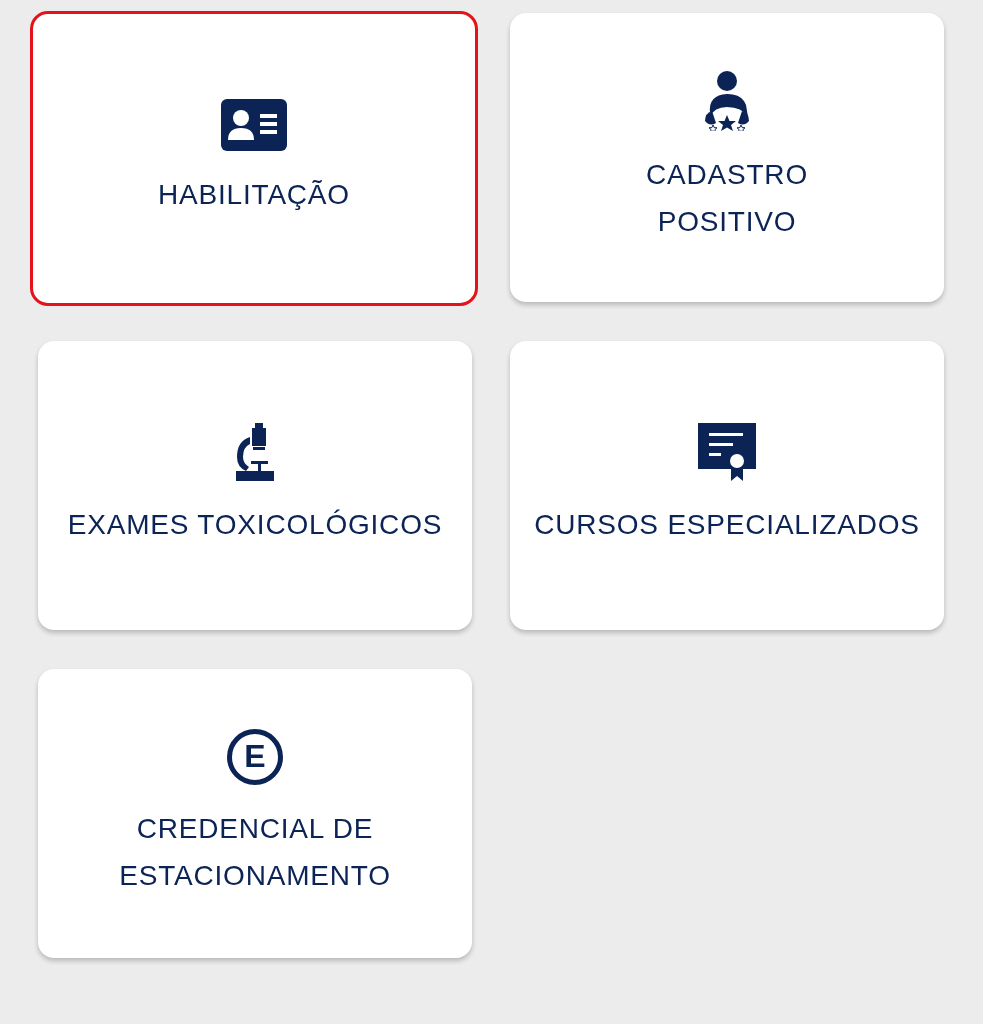  What do you see at coordinates (255, 852) in the screenshot?
I see `card-label: CREDENCIAL DE ESTACIONAMENTO` at bounding box center [255, 852].